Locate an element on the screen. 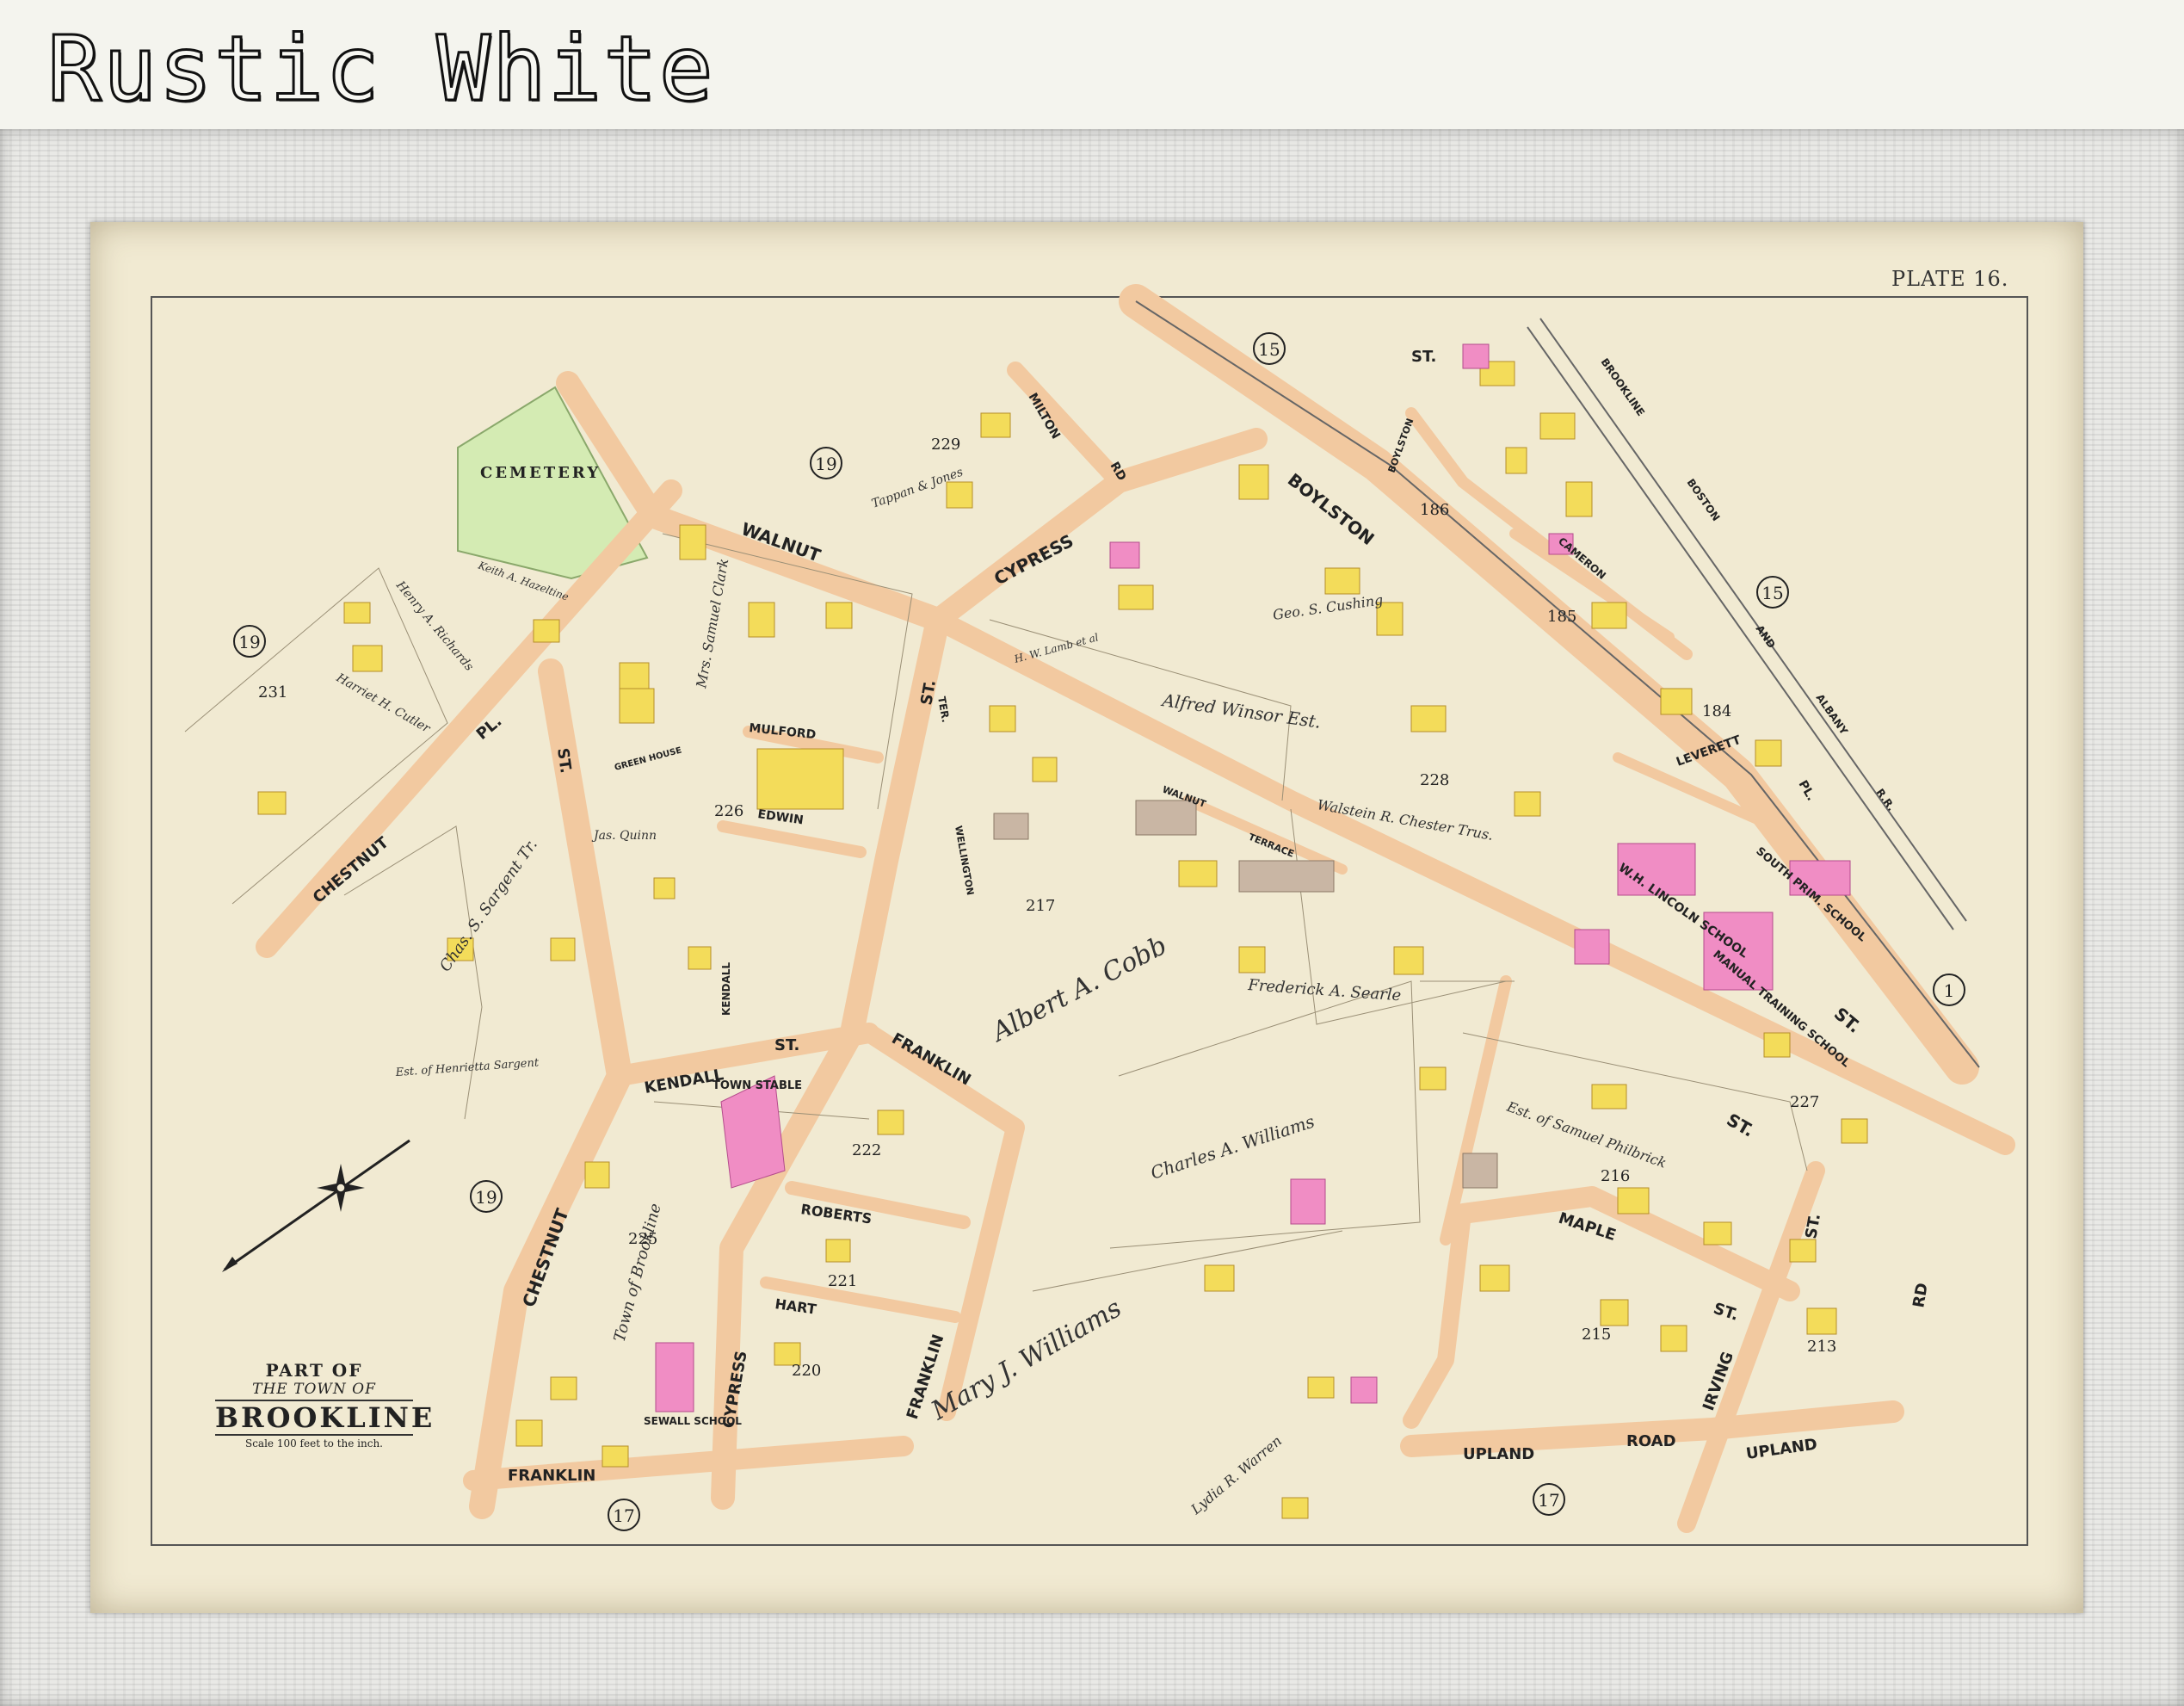  block-number: 231 is located at coordinates (273, 692).